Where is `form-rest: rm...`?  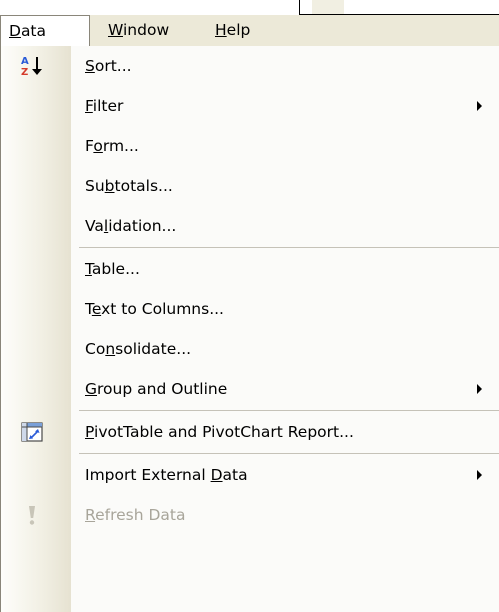
form-rest: rm... is located at coordinates (120, 146).